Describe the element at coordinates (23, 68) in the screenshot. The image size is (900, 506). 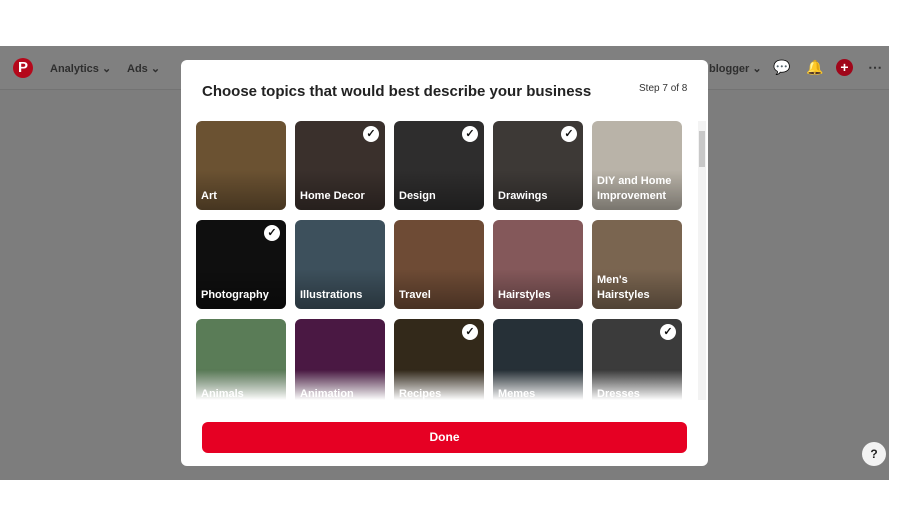
I see `pinterest-logo-icon: P` at that location.